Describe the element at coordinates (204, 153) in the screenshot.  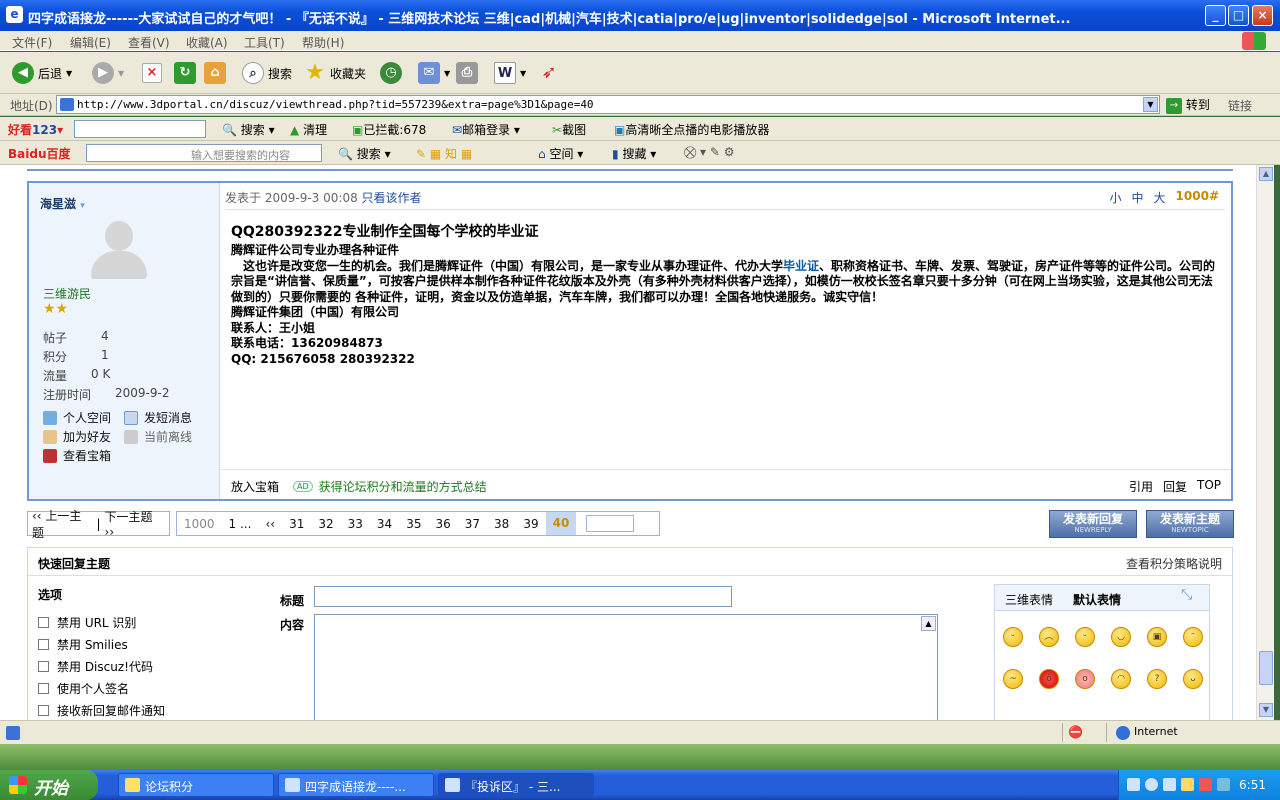
I see `baidu-search-input: 输入想要搜索的内容` at that location.